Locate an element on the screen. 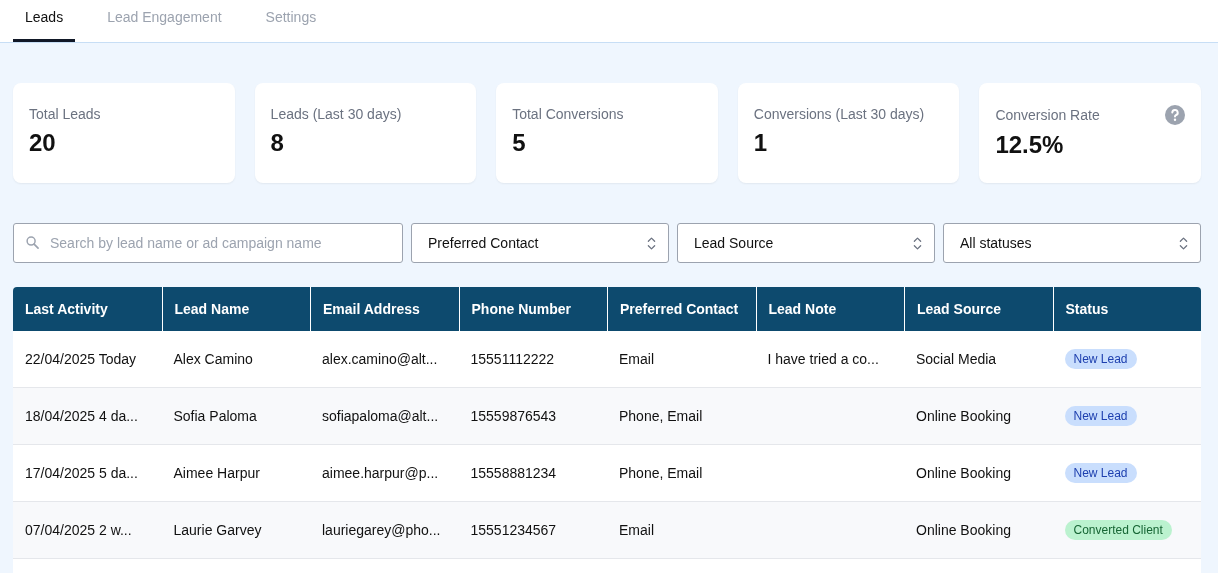  help-icon is located at coordinates (1175, 115).